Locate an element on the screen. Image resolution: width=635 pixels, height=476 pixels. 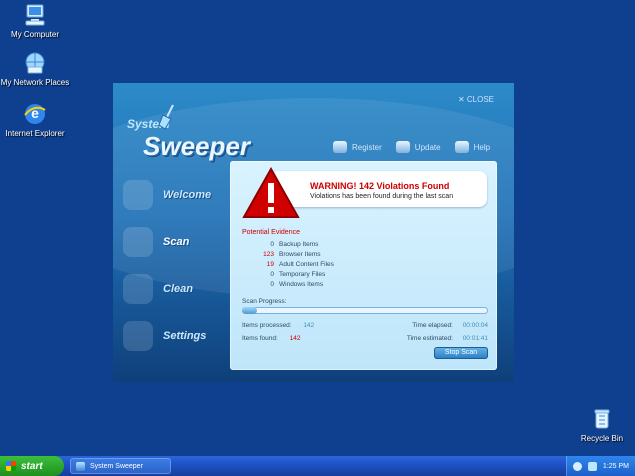
evidence-name: Adult Content Files is located at coordinates (306, 264).